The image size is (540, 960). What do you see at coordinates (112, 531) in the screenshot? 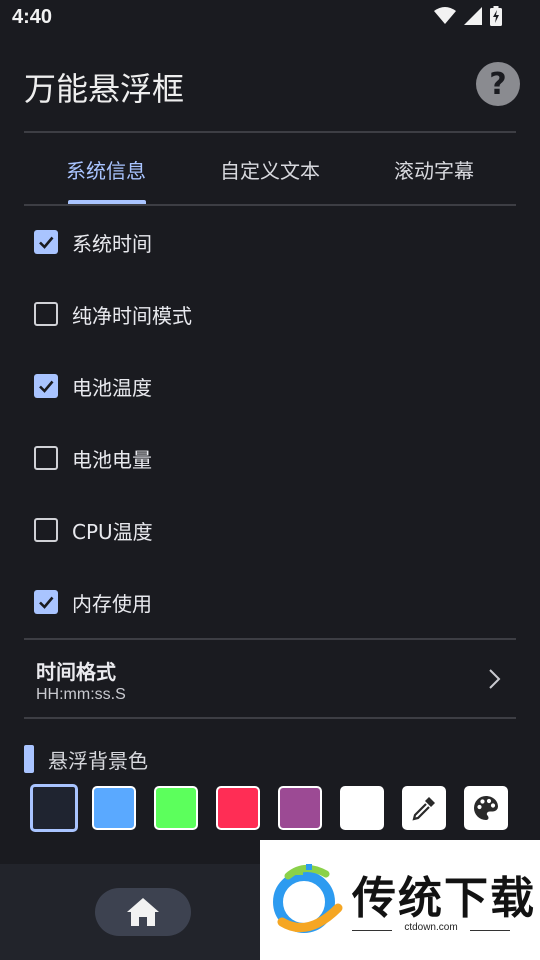
I see `option-label: CPU温度` at bounding box center [112, 531].